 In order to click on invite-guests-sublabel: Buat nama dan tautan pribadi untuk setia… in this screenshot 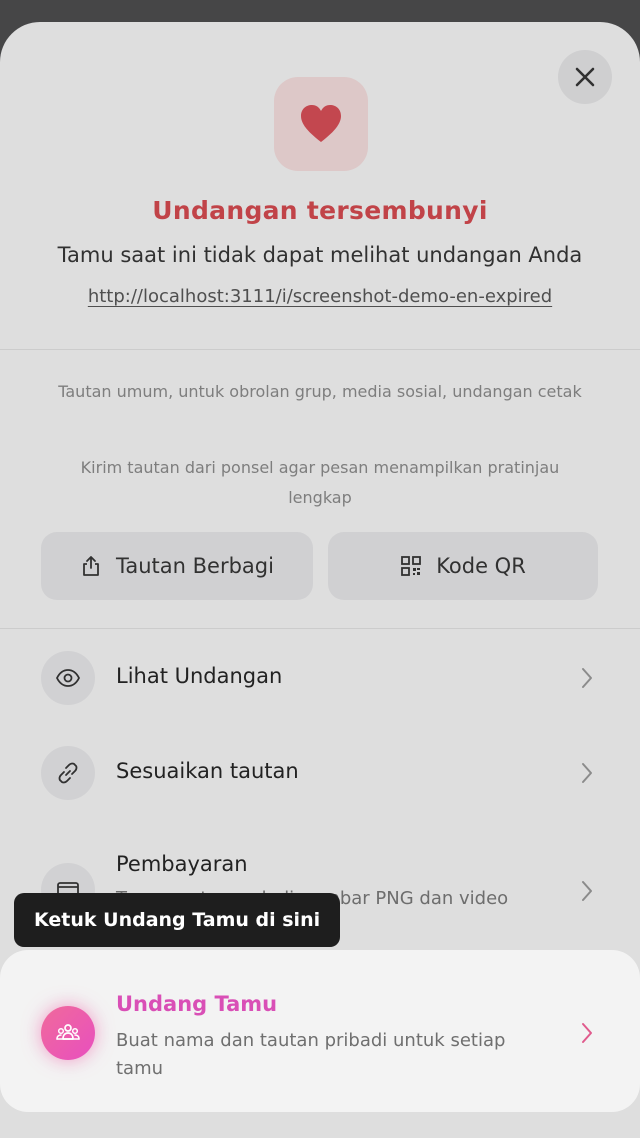, I will do `click(311, 1054)`.